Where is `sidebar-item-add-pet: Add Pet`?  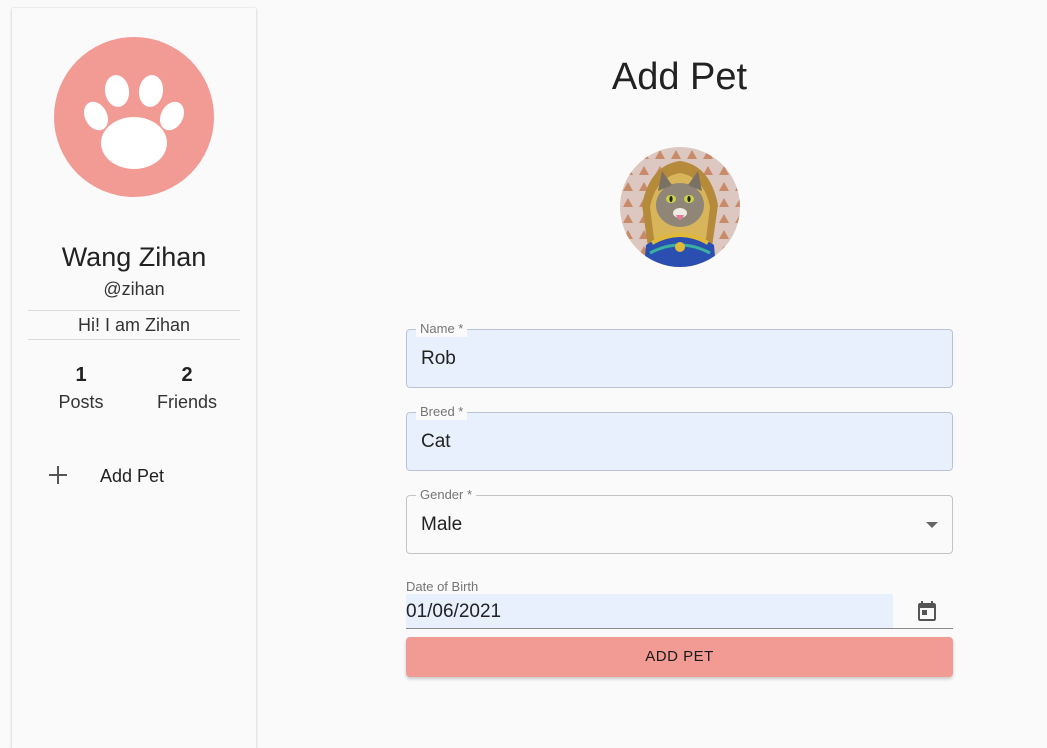 sidebar-item-add-pet: Add Pet is located at coordinates (140, 477).